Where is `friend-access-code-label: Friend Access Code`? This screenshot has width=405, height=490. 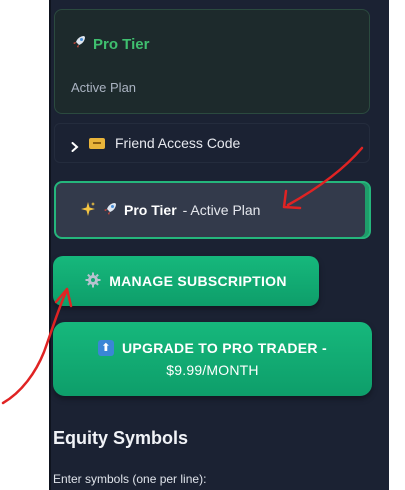
friend-access-code-label: Friend Access Code is located at coordinates (178, 143).